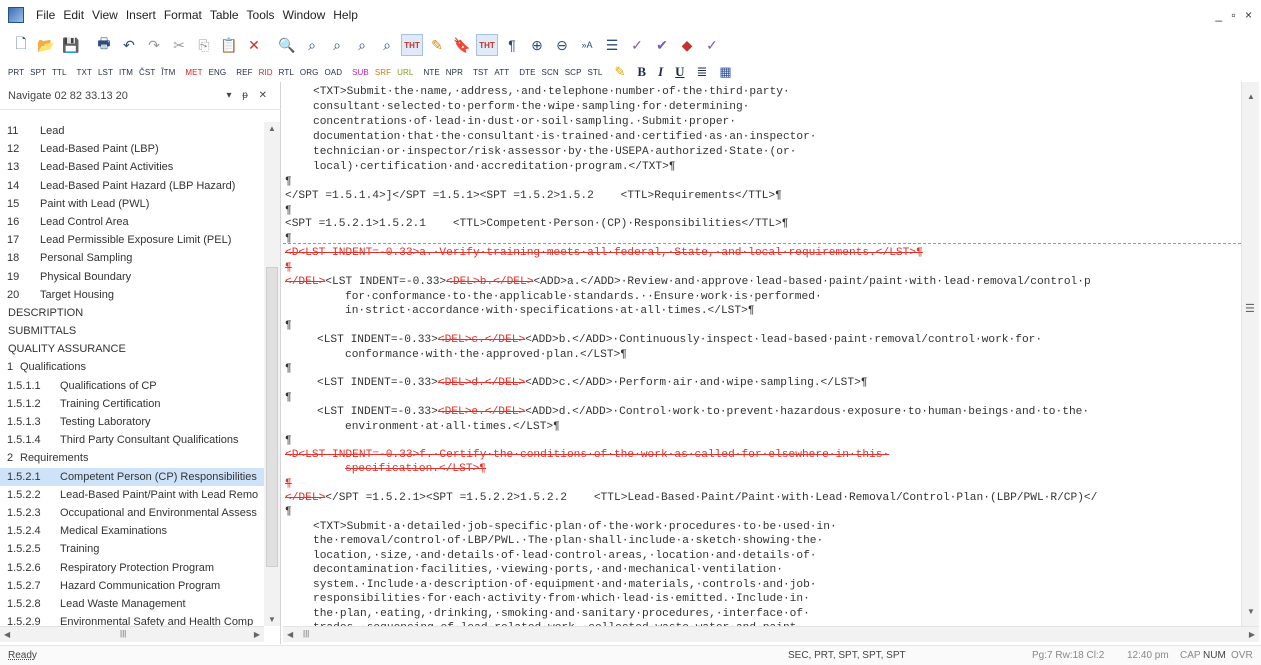 This screenshot has width=1261, height=665. Describe the element at coordinates (641, 72) in the screenshot. I see `bold-button: B` at that location.